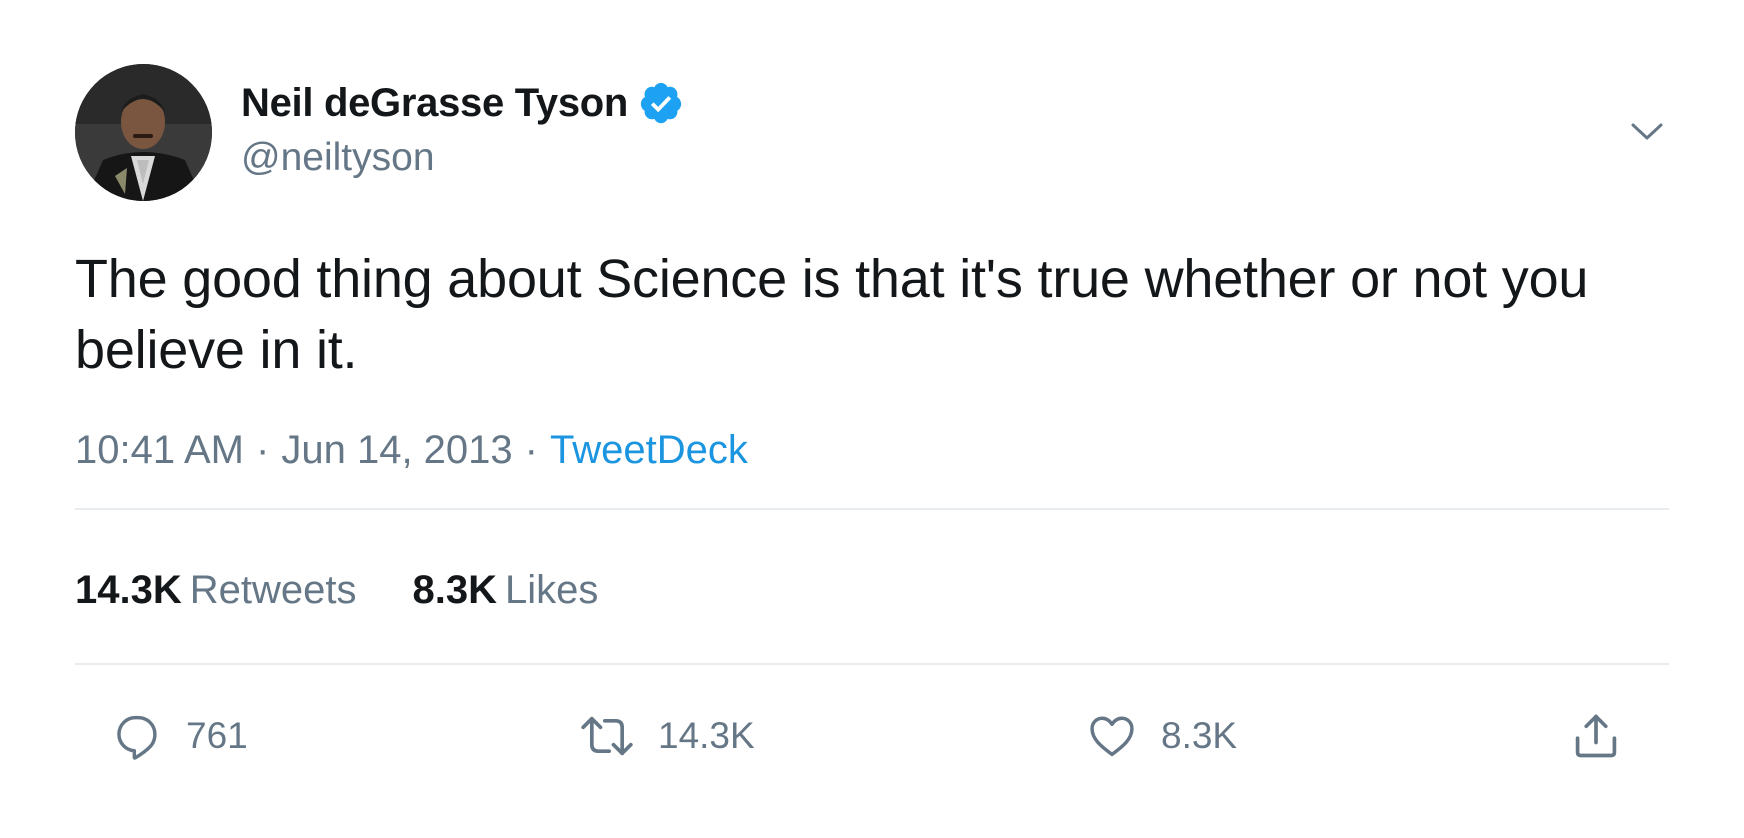 Image resolution: width=1744 pixels, height=838 pixels. I want to click on tweet-source-link: TweetDeck, so click(649, 450).